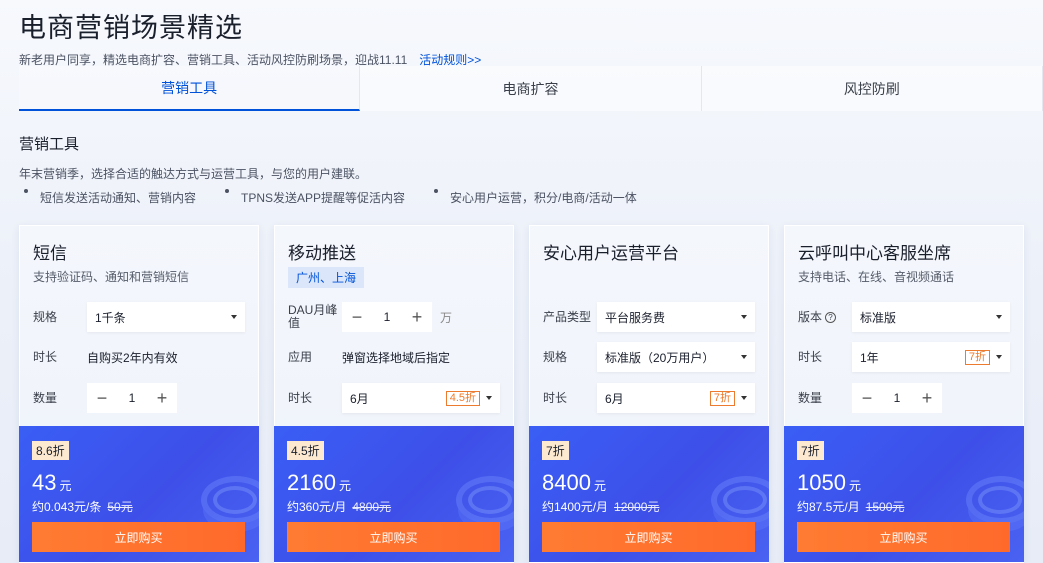 The height and width of the screenshot is (563, 1043). I want to click on duration-select: 6月 4.5折, so click(421, 398).